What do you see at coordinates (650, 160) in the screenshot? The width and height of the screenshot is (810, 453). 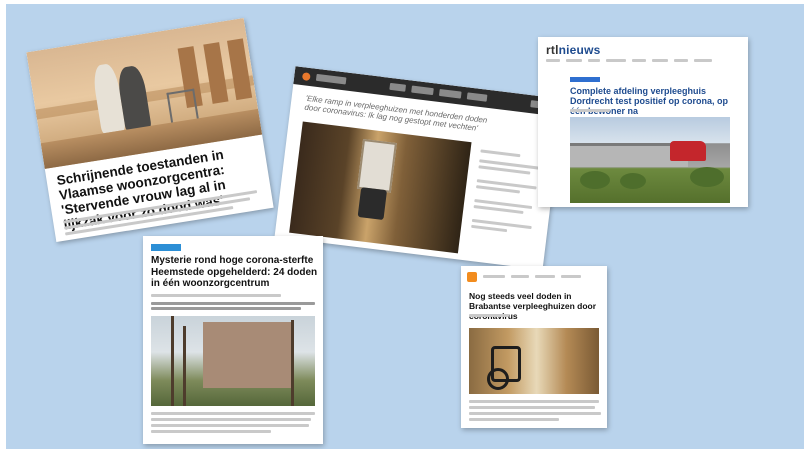 I see `care-home-building-photo` at bounding box center [650, 160].